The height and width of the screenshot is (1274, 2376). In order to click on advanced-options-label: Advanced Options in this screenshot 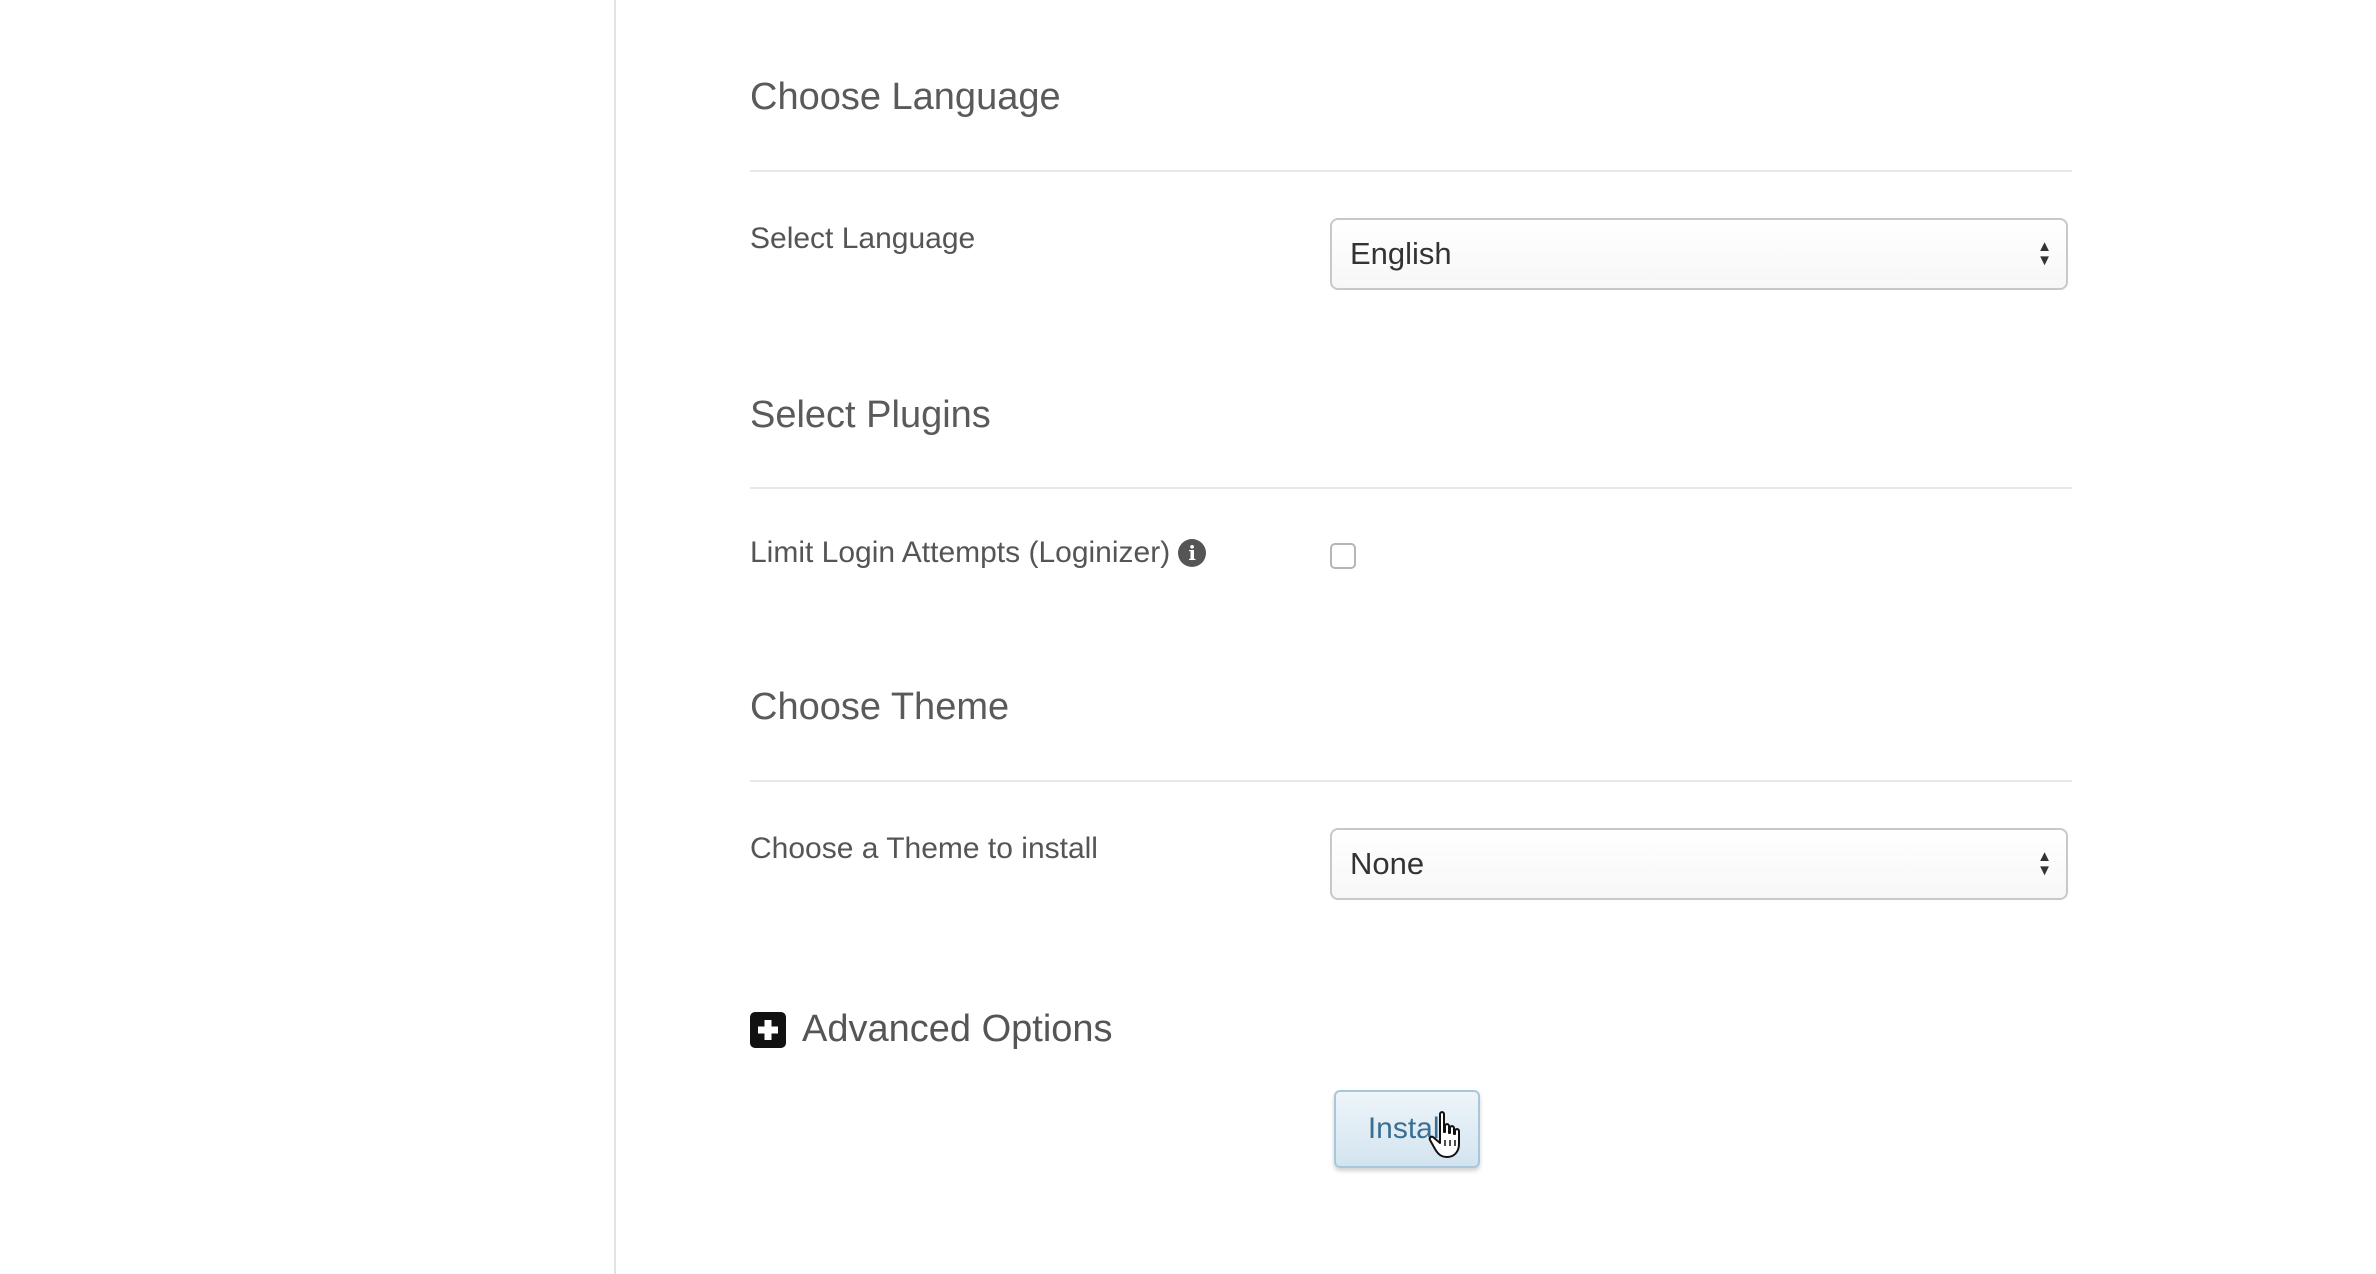, I will do `click(957, 1029)`.